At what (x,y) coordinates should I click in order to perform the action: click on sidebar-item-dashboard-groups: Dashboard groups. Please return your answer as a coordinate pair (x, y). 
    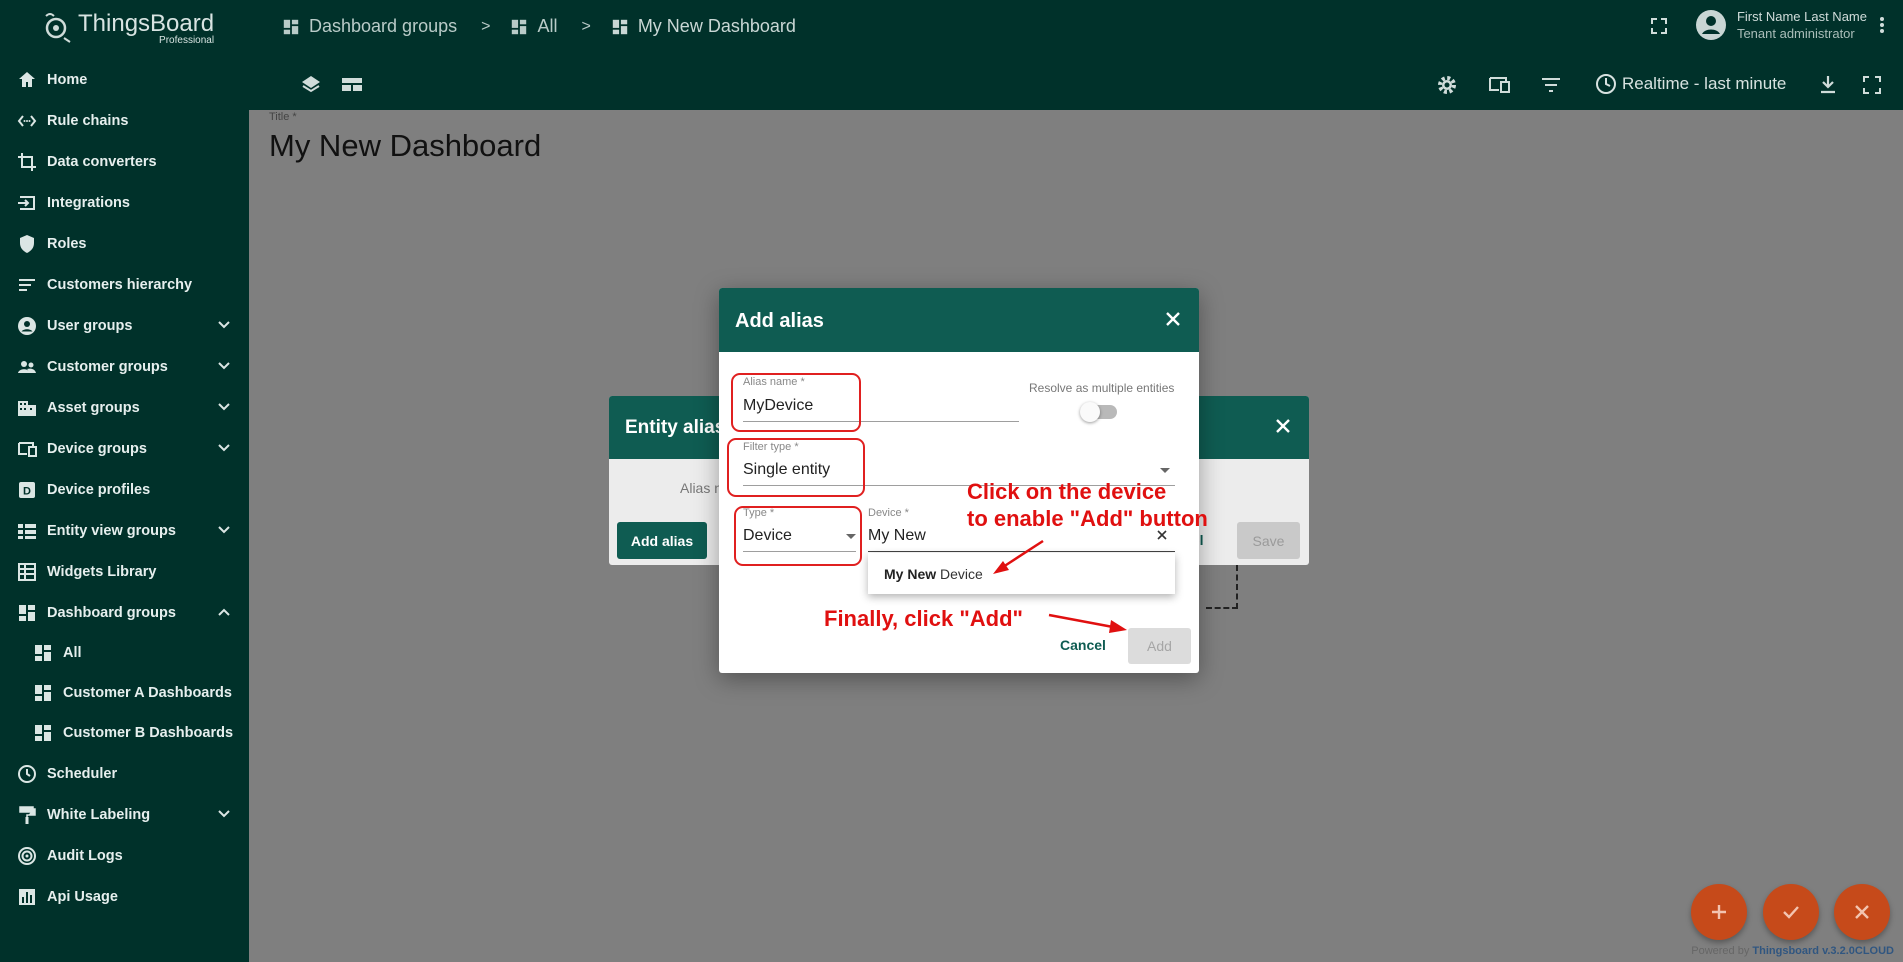
    Looking at the image, I should click on (124, 612).